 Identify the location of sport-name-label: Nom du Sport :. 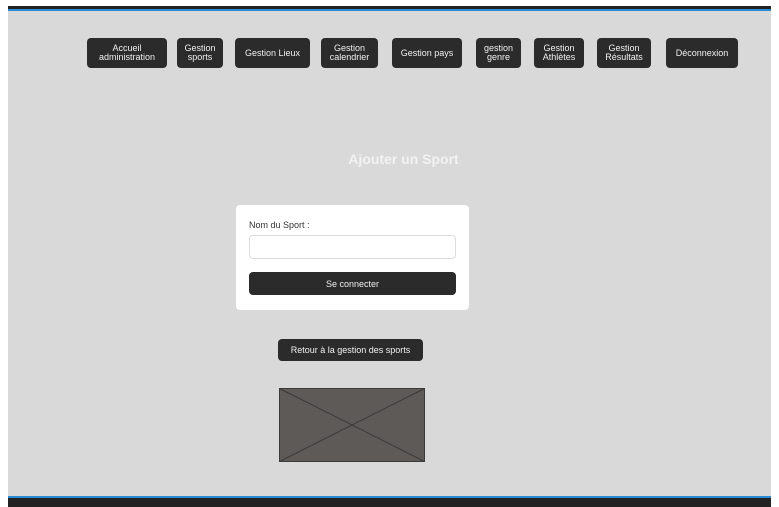
(279, 225).